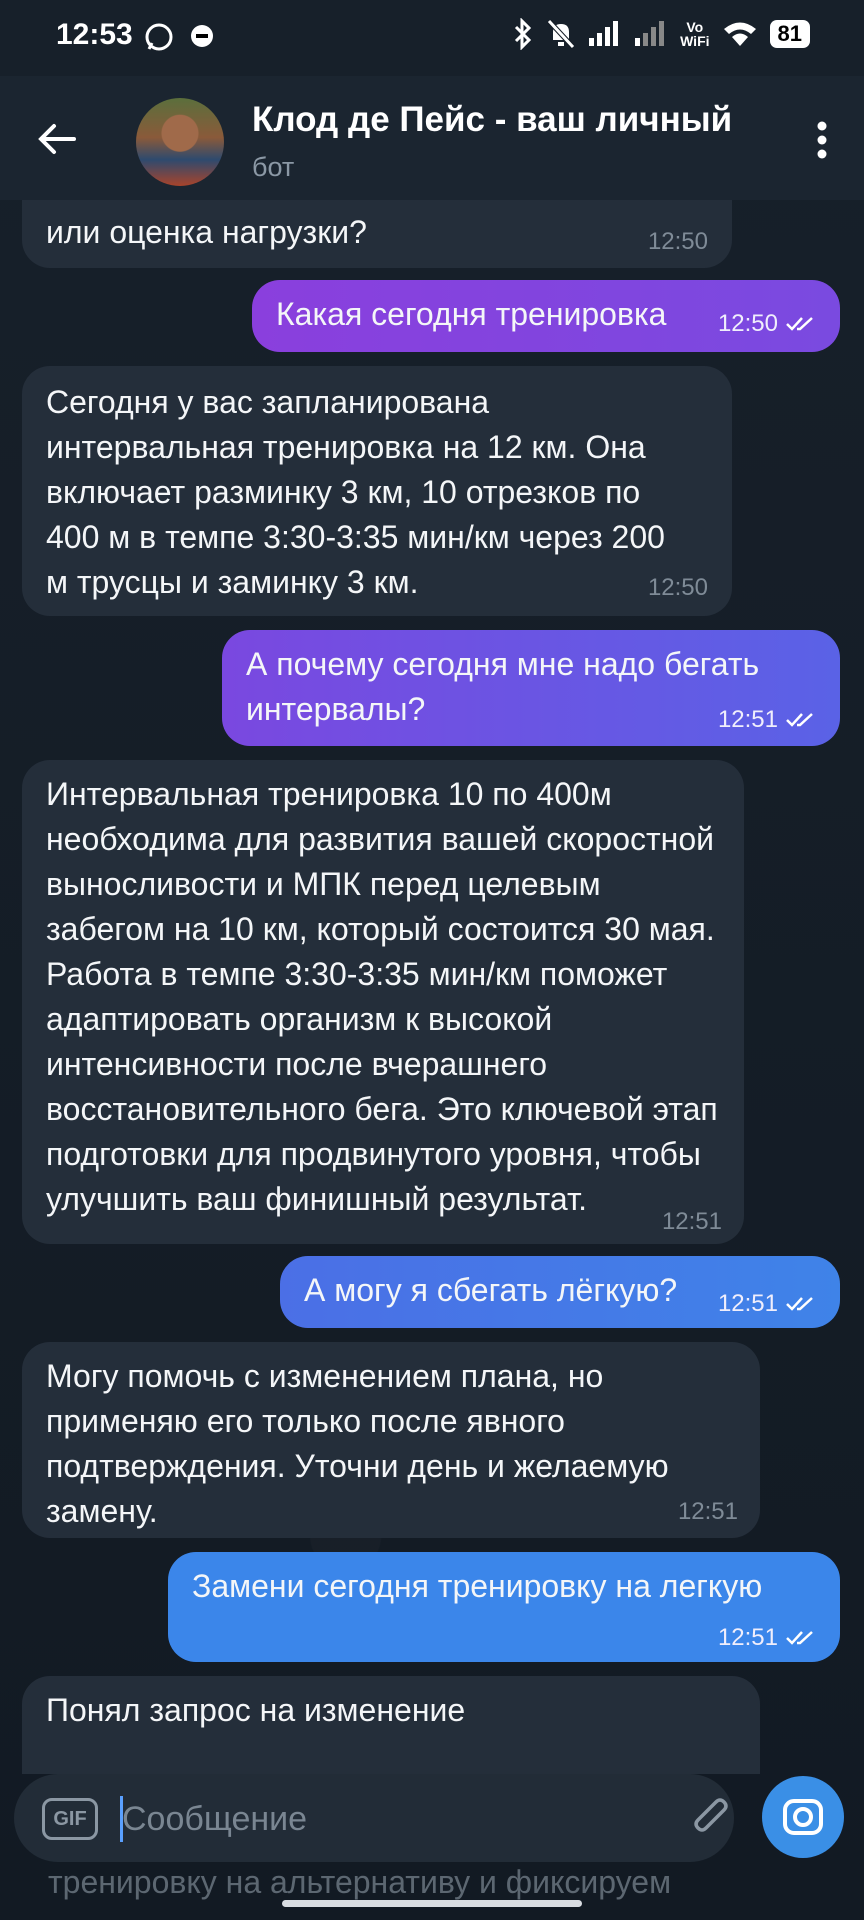  What do you see at coordinates (507, 120) in the screenshot?
I see `chat-title: Клод де Пейс - ваш личный` at bounding box center [507, 120].